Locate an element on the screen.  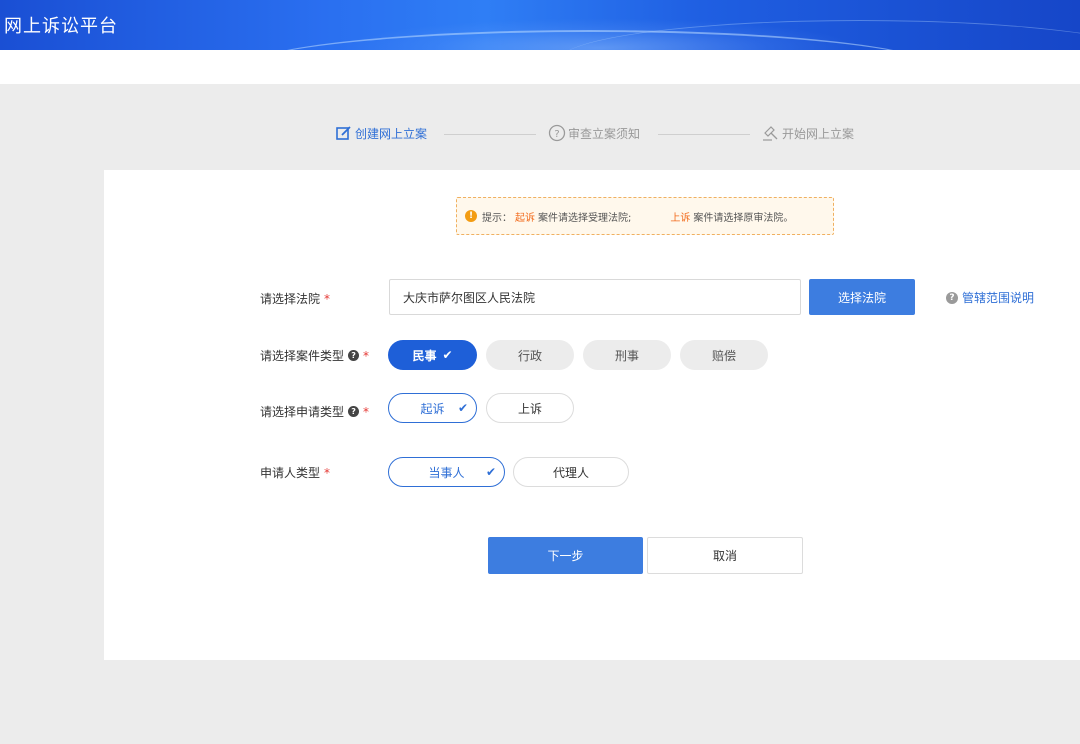
warning-icon: ! is located at coordinates (471, 216).